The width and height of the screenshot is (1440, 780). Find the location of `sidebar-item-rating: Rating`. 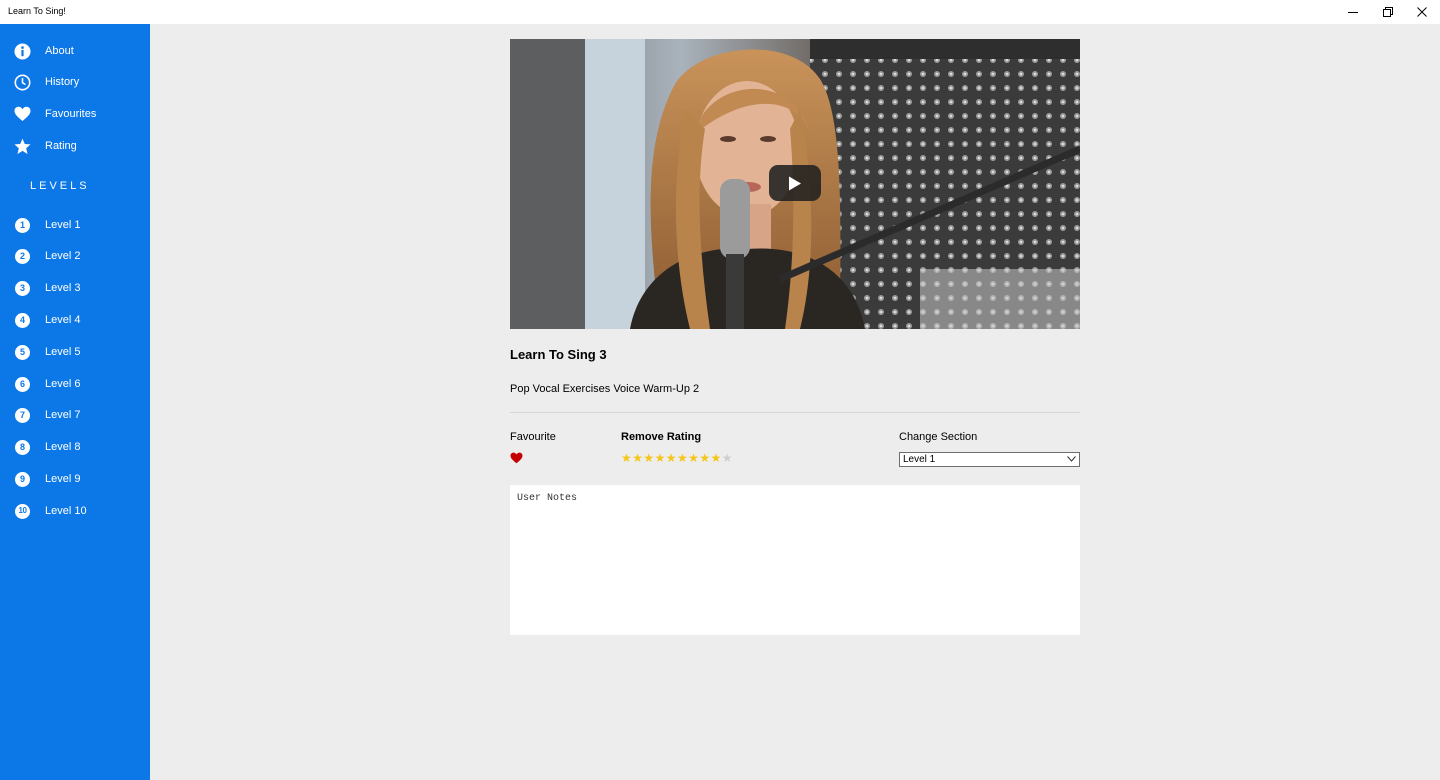

sidebar-item-rating: Rating is located at coordinates (75, 146).